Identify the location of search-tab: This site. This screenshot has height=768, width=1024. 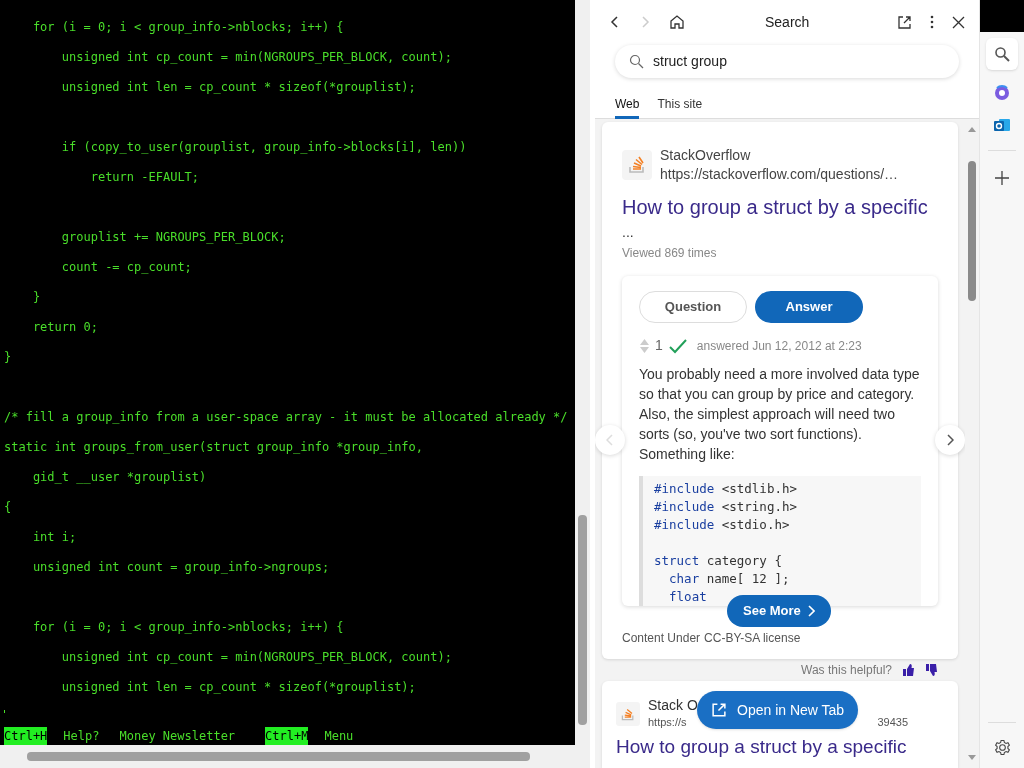
(680, 106).